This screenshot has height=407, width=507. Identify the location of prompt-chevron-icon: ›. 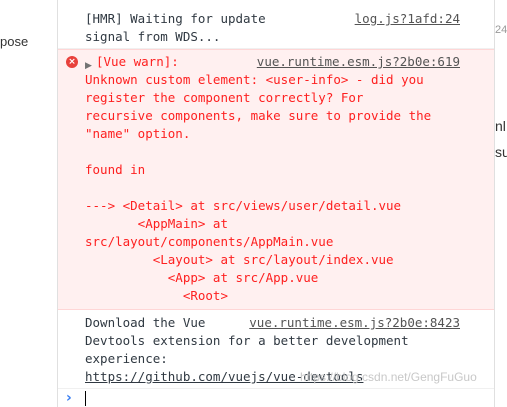
(69, 398).